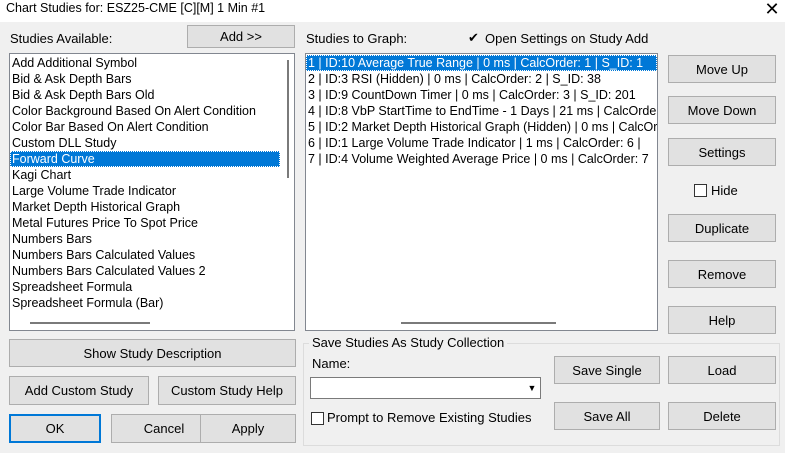 This screenshot has height=453, width=785. Describe the element at coordinates (722, 152) in the screenshot. I see `settings-button: Settings` at that location.